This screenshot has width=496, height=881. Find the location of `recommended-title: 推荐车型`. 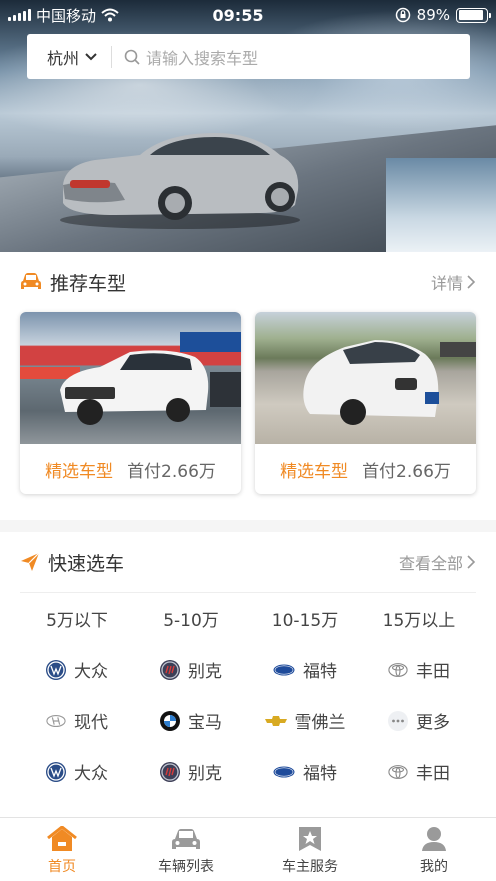

recommended-title: 推荐车型 is located at coordinates (88, 283).